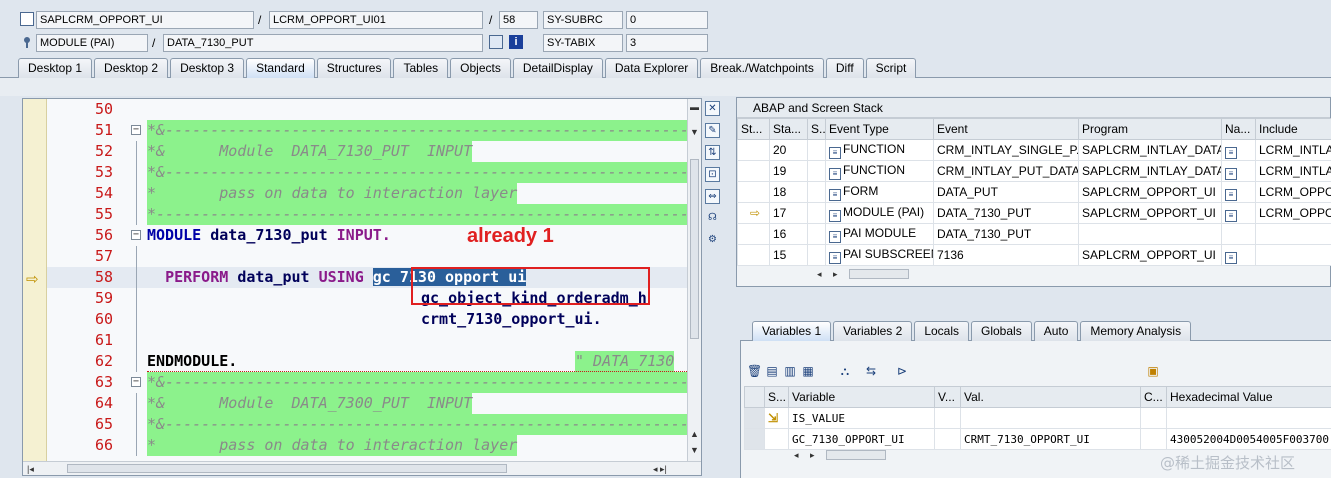  I want to click on tab-memory-analysis: Memory Analysis, so click(1136, 331).